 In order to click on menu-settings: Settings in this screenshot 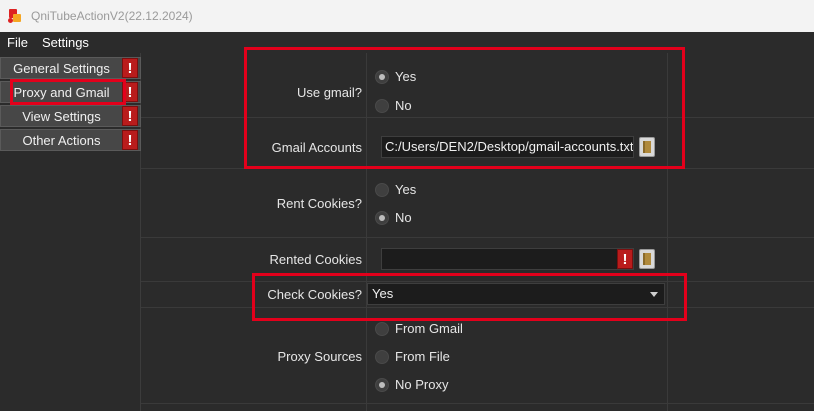, I will do `click(65, 42)`.